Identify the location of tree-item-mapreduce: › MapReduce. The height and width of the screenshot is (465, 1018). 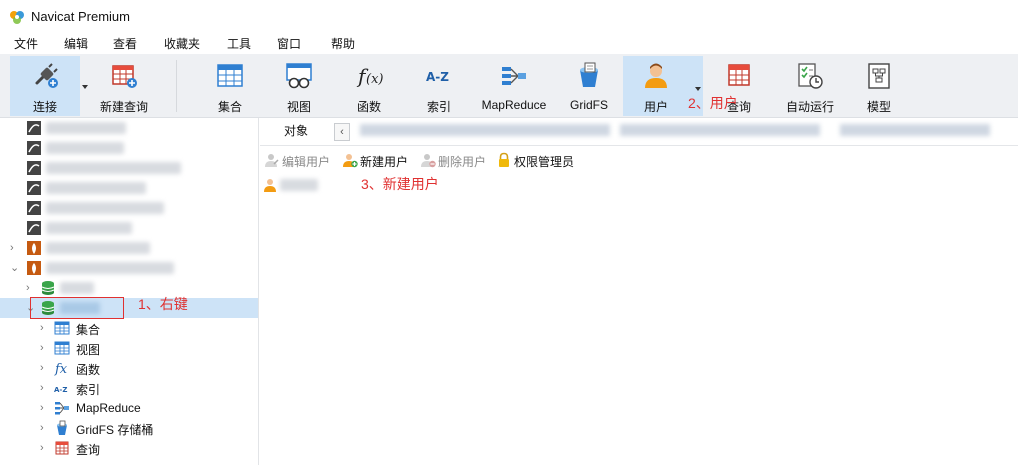
(129, 408).